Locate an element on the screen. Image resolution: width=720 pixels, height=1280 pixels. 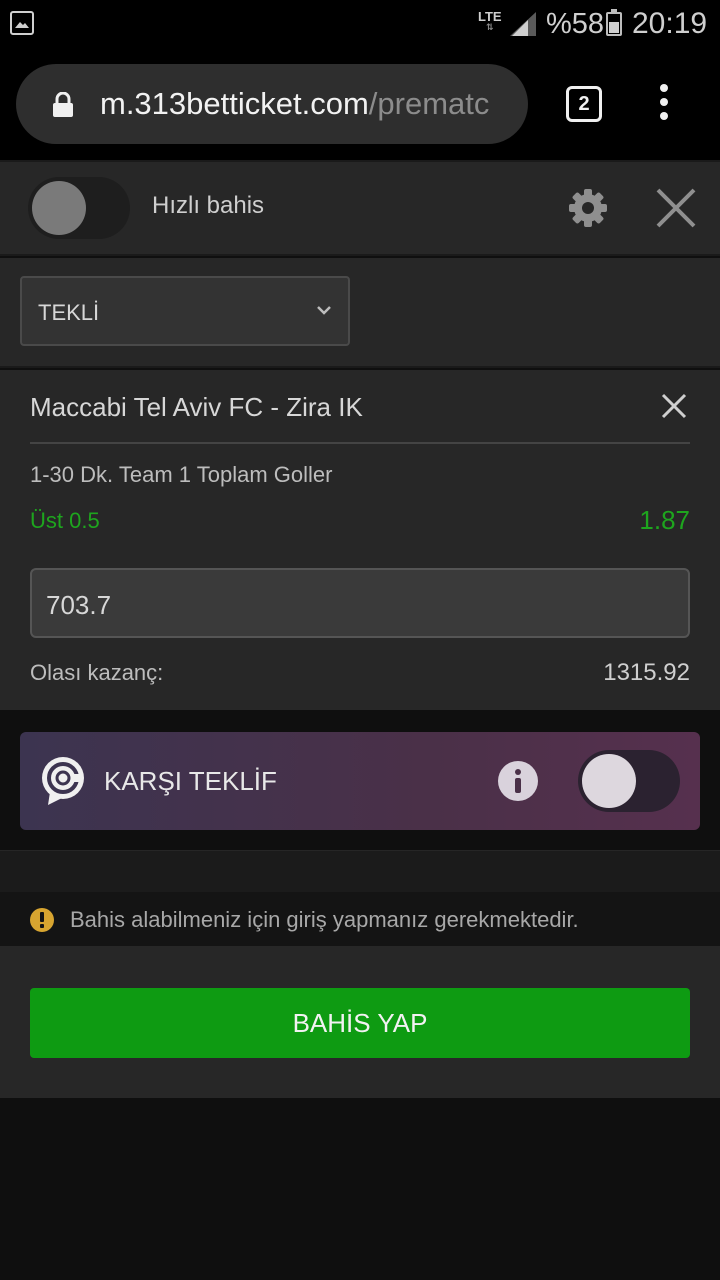
signal-icon is located at coordinates (523, 24).